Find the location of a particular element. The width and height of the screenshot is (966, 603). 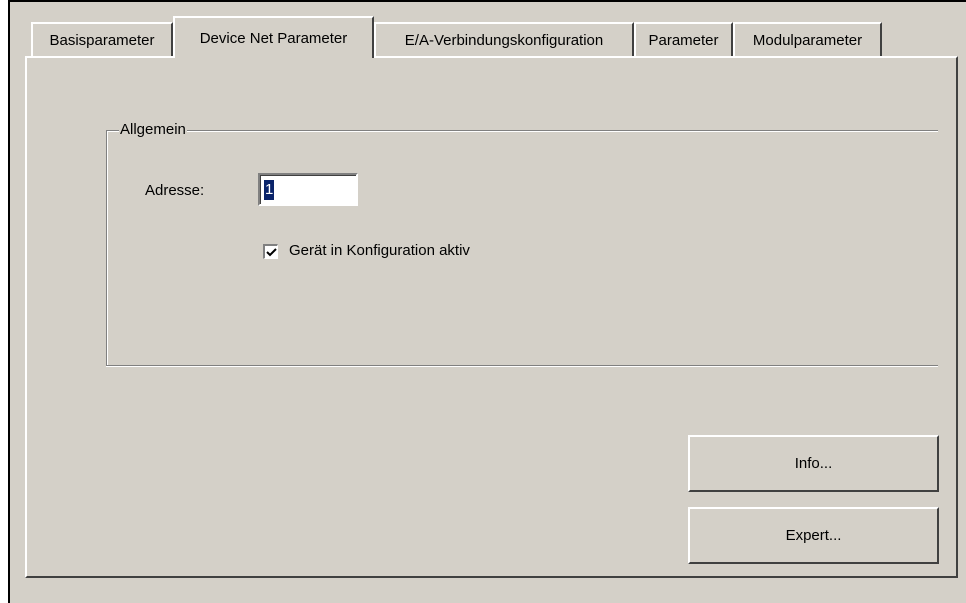

tab-parameter: Parameter is located at coordinates (683, 39).